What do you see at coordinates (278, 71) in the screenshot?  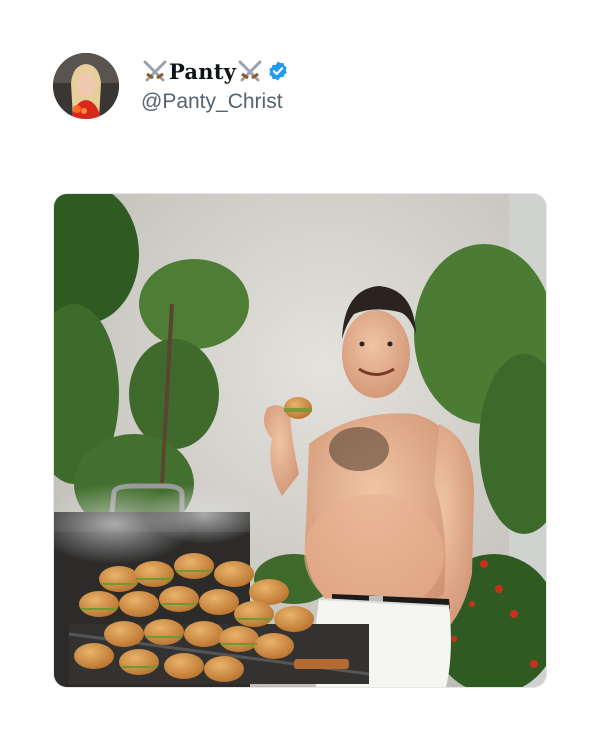 I see `verified-badge-icon` at bounding box center [278, 71].